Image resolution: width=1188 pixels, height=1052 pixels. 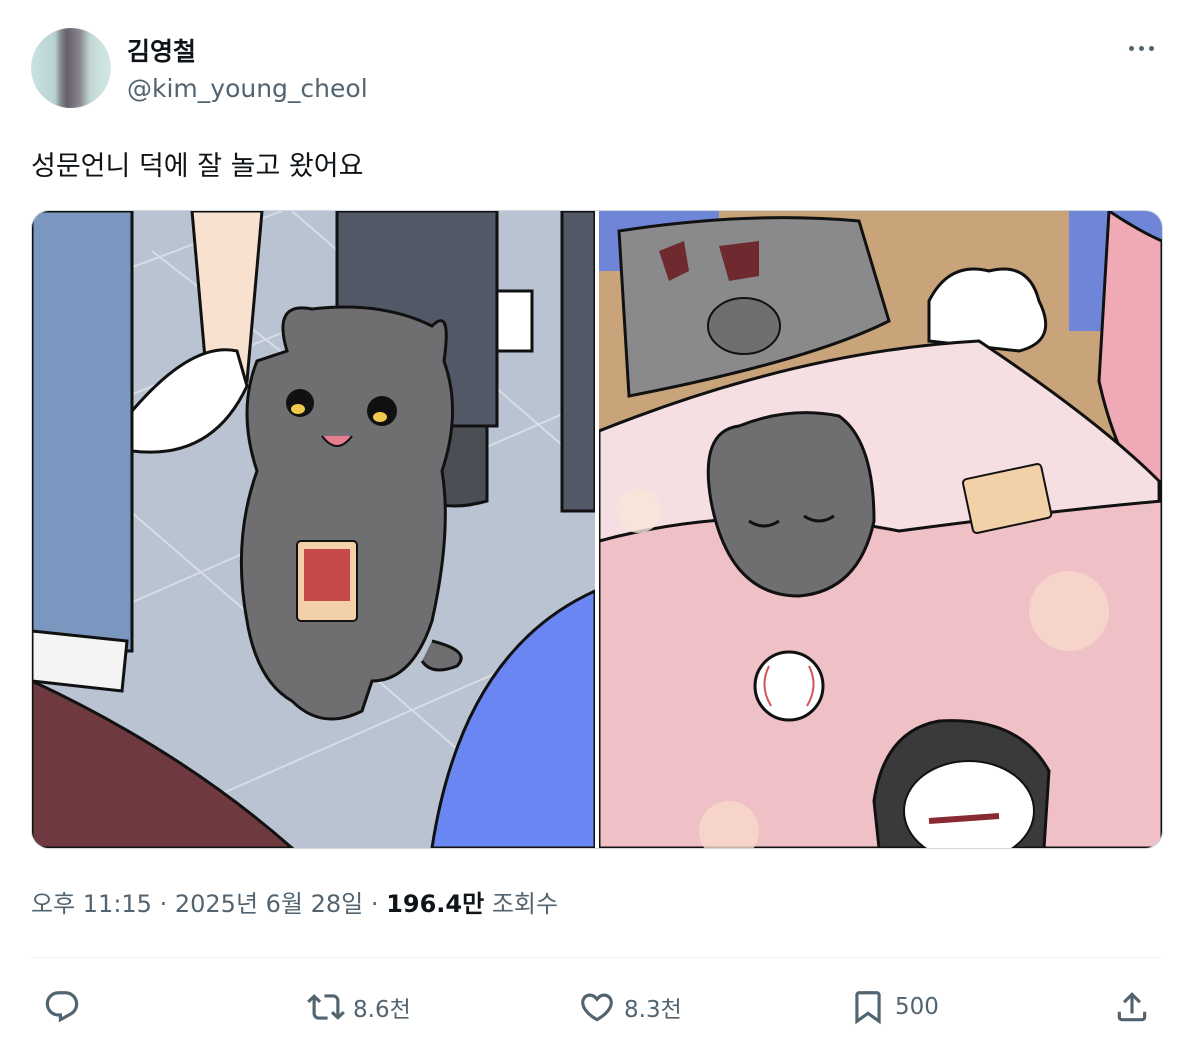 What do you see at coordinates (596, 70) in the screenshot?
I see `tweet-header: 김영철 @kim_young_cheol` at bounding box center [596, 70].